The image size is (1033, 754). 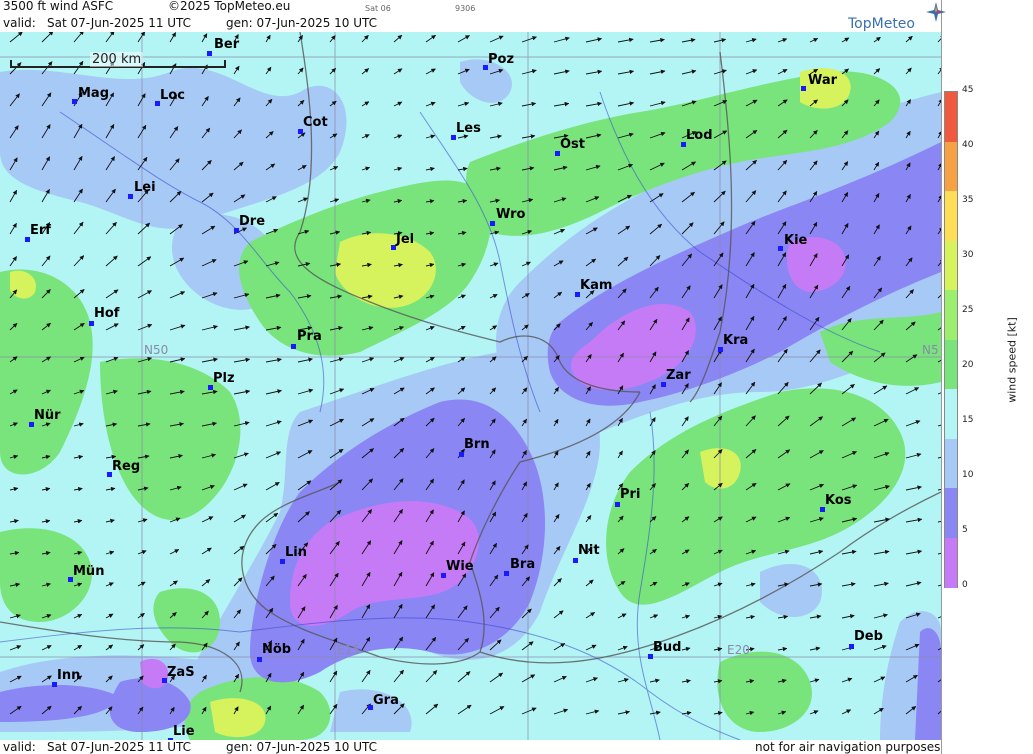 I want to click on city-label: Nür, so click(x=47, y=415).